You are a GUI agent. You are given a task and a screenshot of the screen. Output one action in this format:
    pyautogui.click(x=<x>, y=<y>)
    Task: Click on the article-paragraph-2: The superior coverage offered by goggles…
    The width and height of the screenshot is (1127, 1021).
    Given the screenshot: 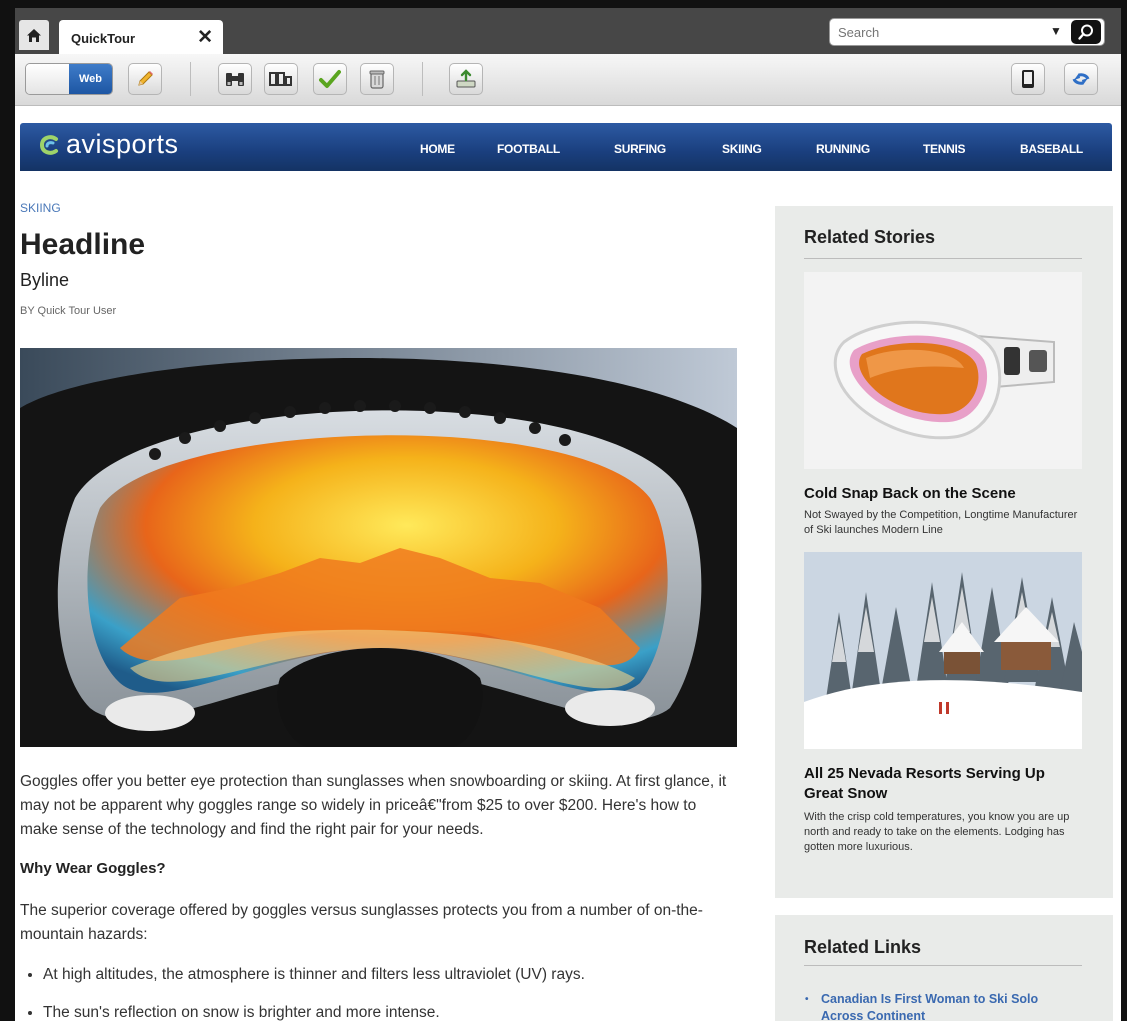 What is the action you would take?
    pyautogui.click(x=361, y=922)
    